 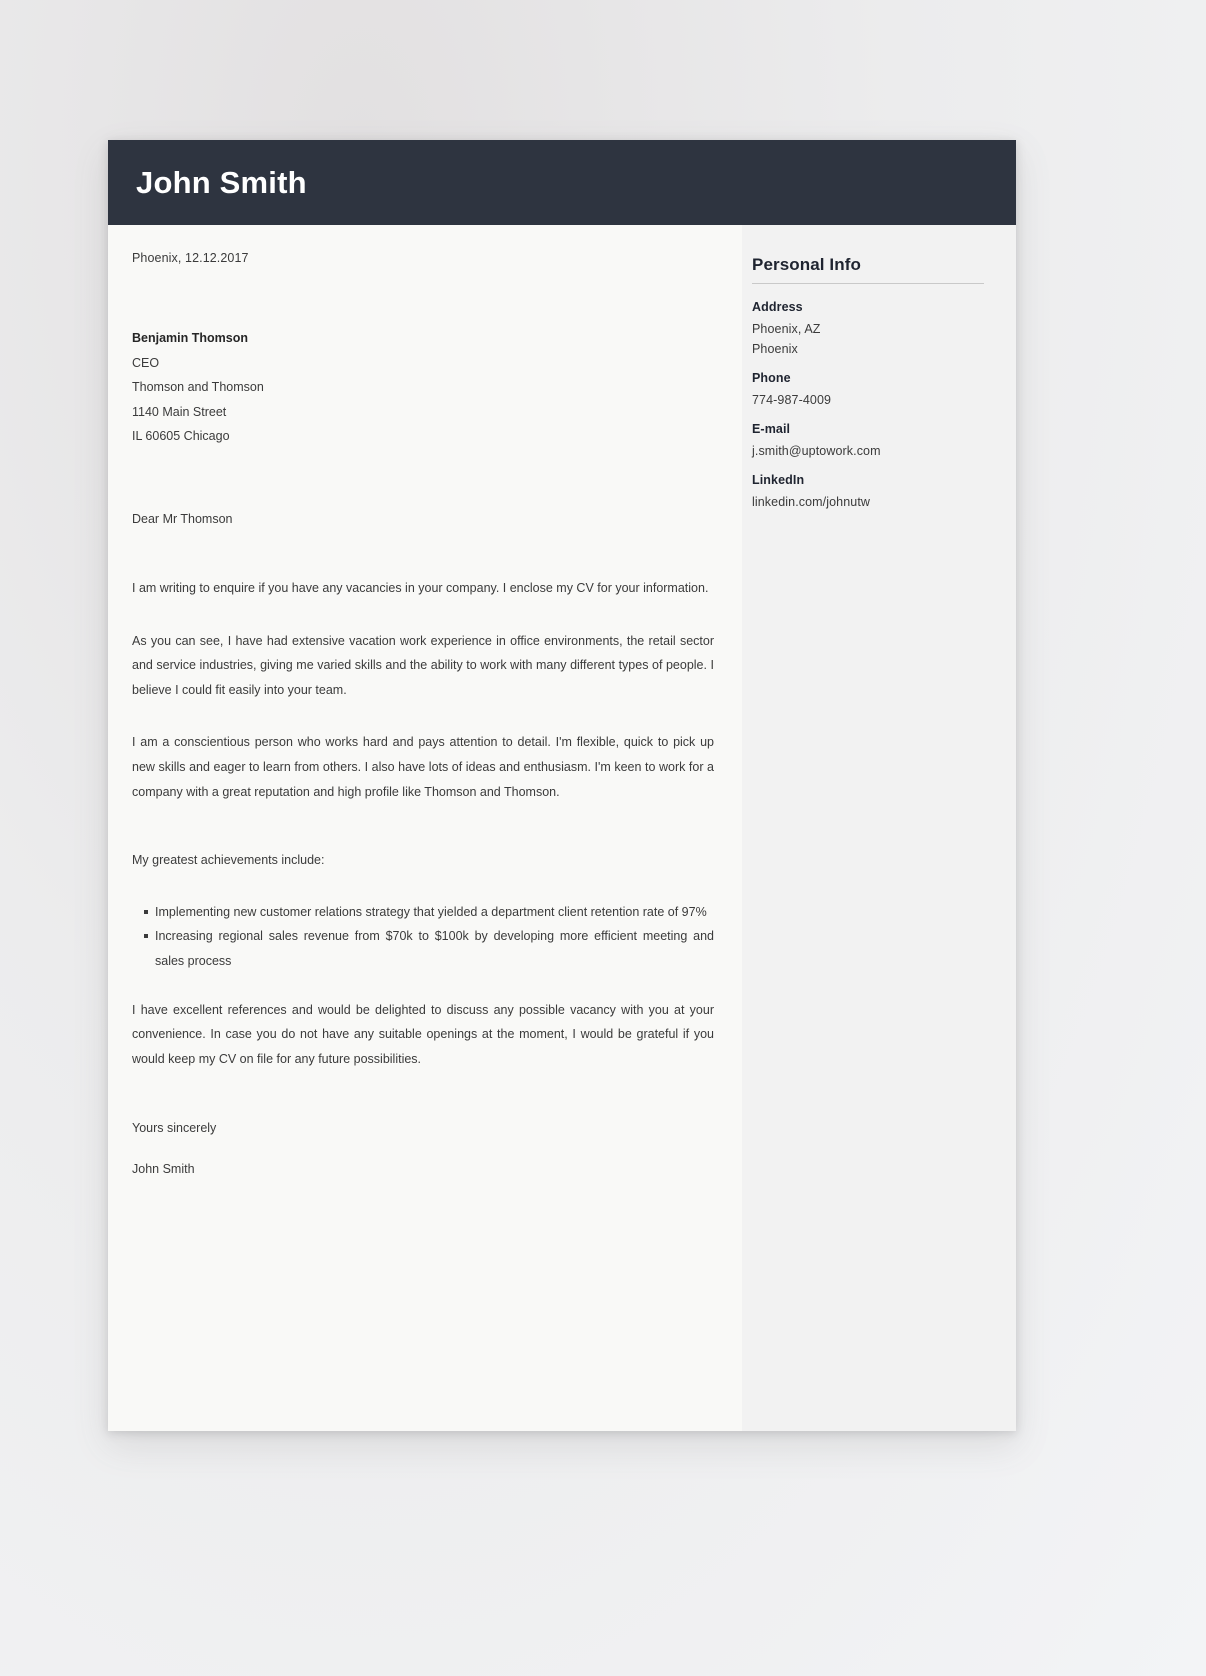 I want to click on info-value: Phoenix, AZ, so click(x=786, y=329).